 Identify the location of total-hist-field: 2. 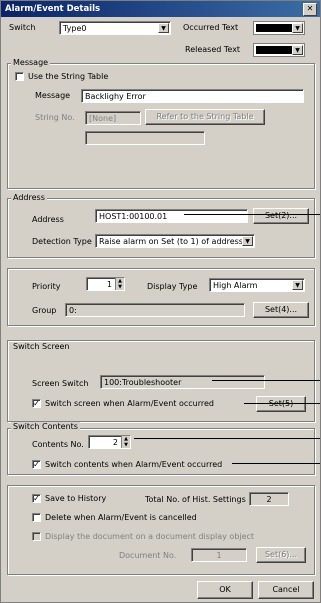
(269, 499).